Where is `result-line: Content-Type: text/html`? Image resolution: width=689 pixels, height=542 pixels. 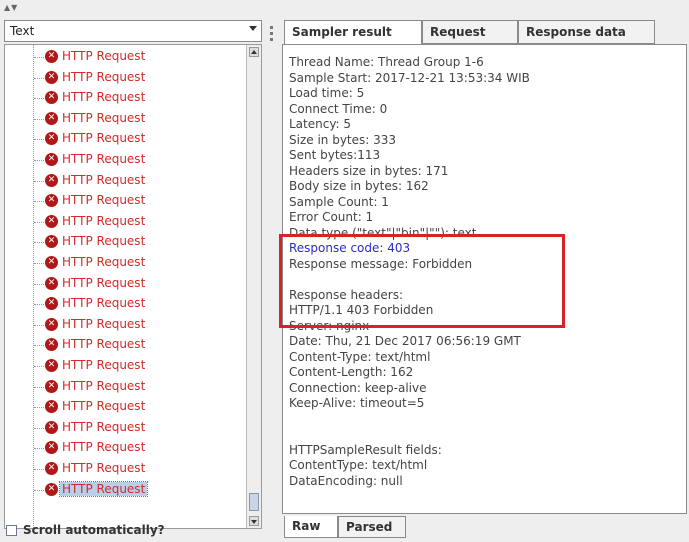
result-line: Content-Type: text/html is located at coordinates (360, 356).